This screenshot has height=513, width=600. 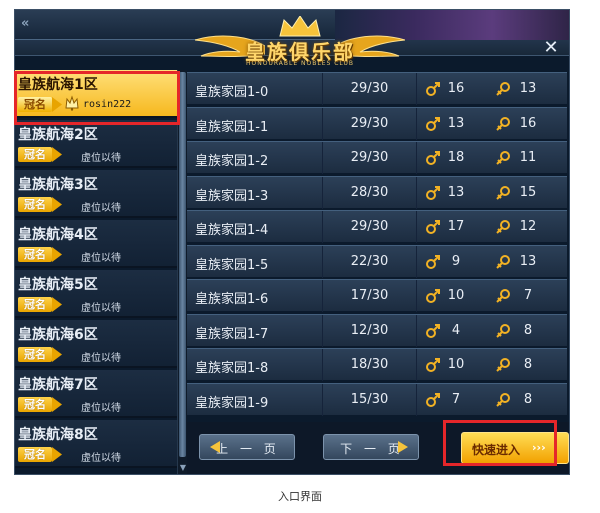 I want to click on server-name: 皇族航海6区, so click(x=58, y=335).